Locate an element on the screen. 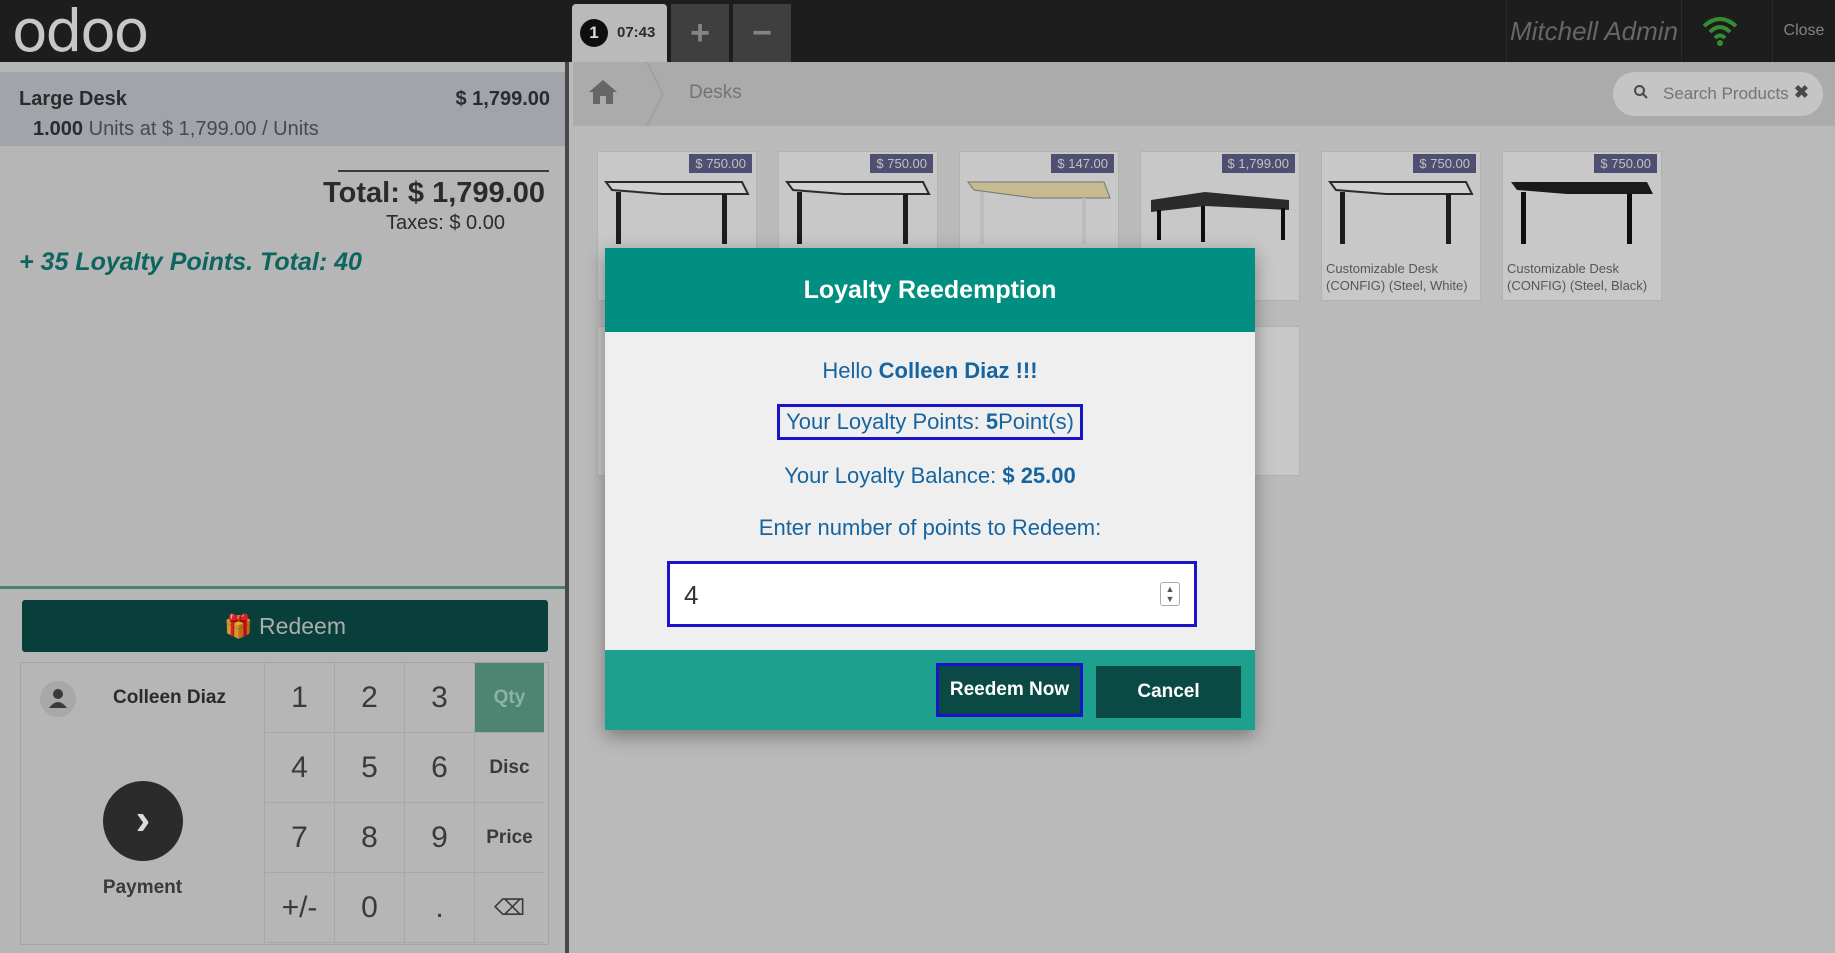 The height and width of the screenshot is (953, 1835). points-input is located at coordinates (909, 595).